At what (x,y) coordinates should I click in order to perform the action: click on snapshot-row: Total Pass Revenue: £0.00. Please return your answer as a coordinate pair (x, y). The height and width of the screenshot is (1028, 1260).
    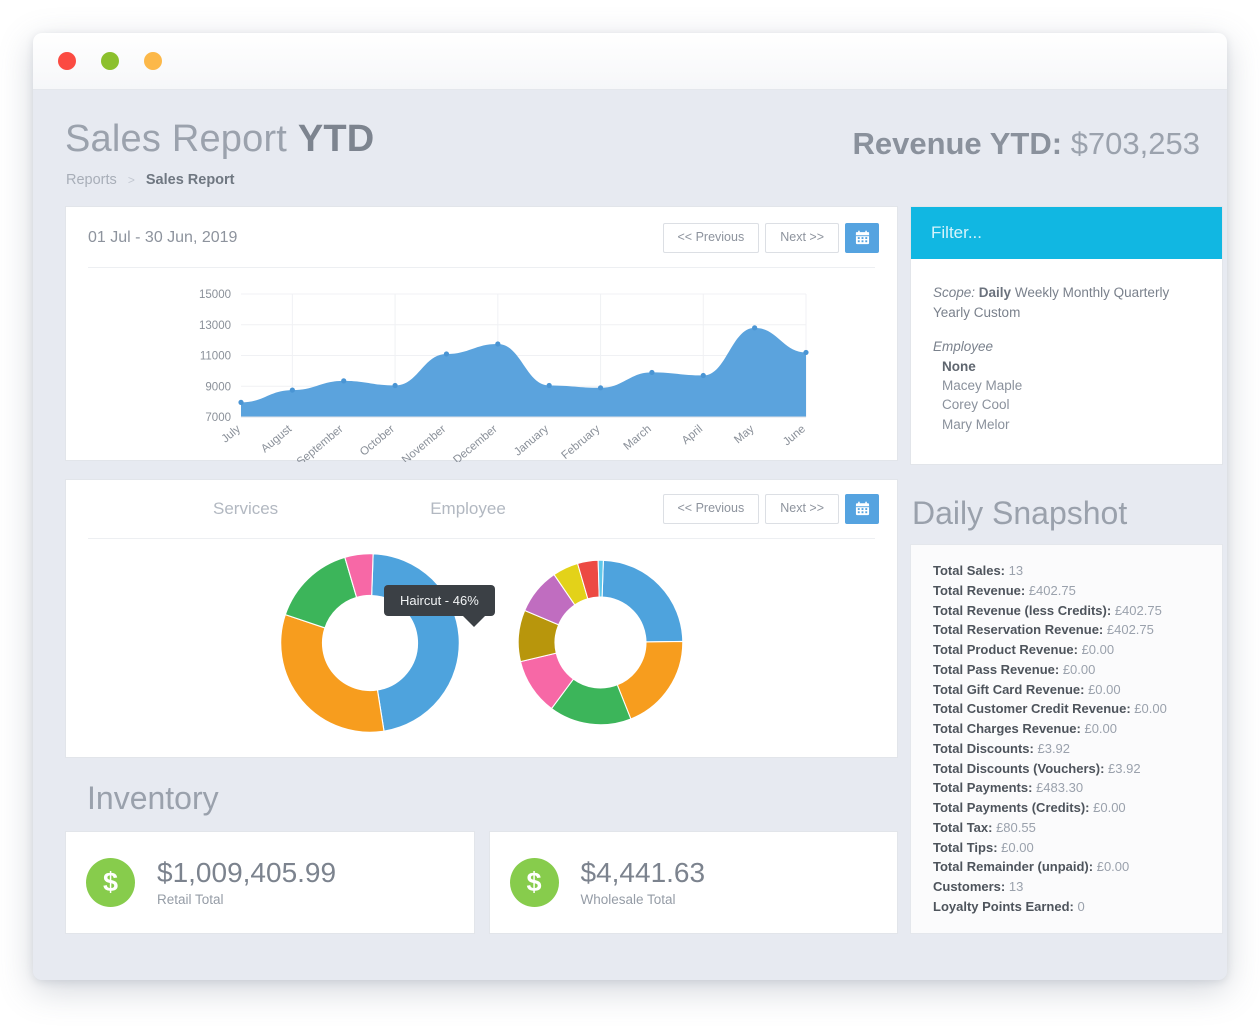
    Looking at the image, I should click on (1070, 670).